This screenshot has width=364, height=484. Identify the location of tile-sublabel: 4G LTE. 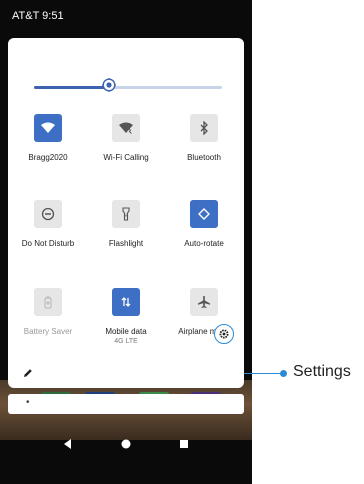
(126, 341).